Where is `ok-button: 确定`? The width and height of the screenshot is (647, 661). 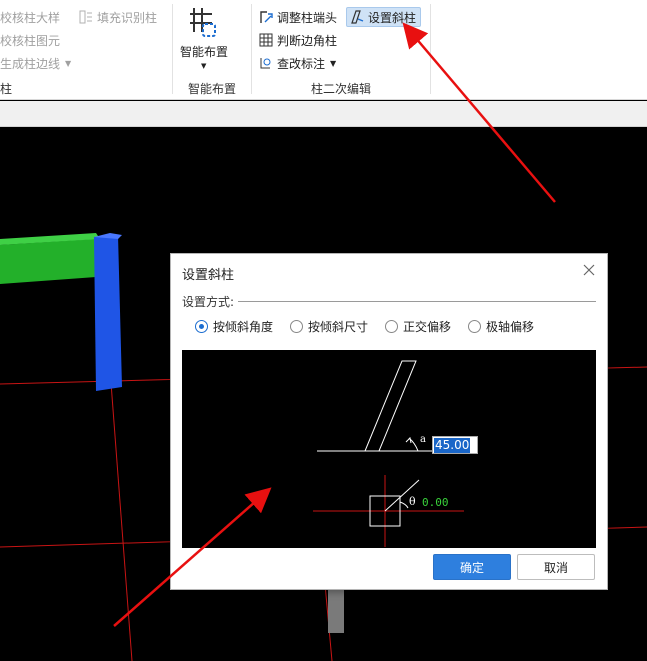
ok-button: 确定 is located at coordinates (472, 567).